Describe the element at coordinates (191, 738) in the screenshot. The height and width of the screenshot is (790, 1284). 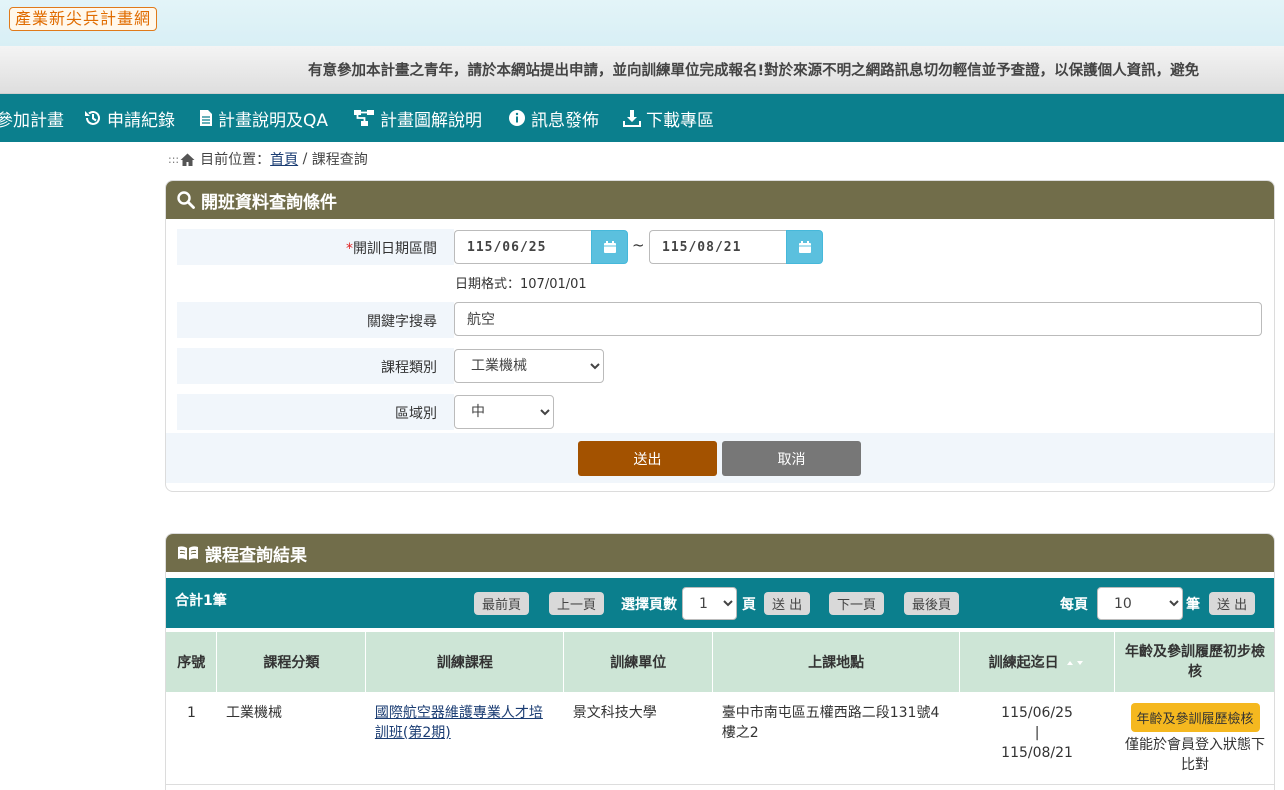
I see `cell-no: 1` at that location.